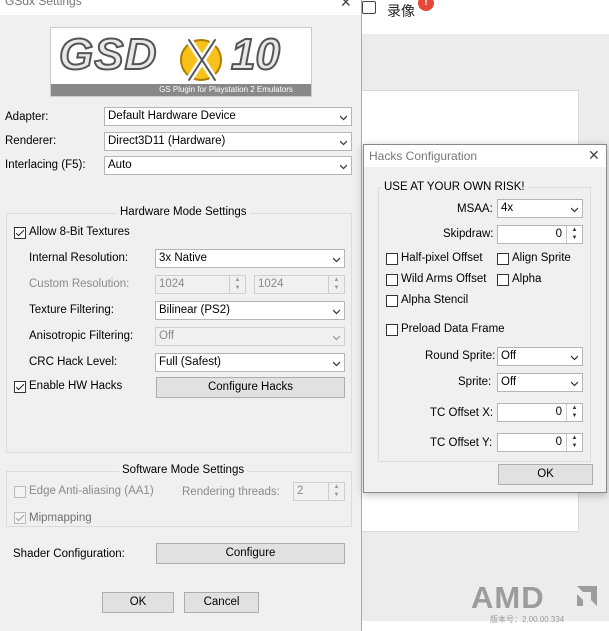 This screenshot has width=609, height=631. What do you see at coordinates (43, 4) in the screenshot?
I see `gsdx-window-title: GSdx Settings` at bounding box center [43, 4].